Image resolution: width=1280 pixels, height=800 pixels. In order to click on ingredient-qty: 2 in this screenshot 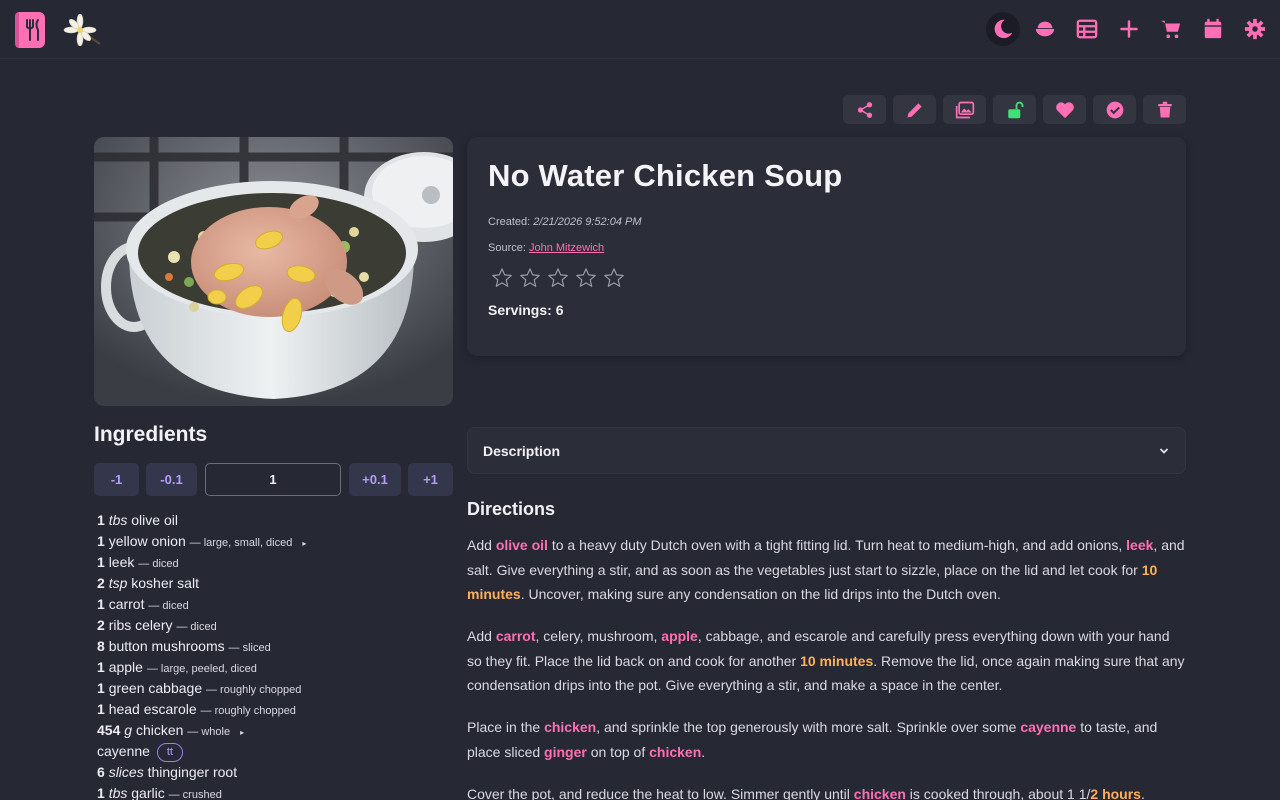, I will do `click(101, 583)`.